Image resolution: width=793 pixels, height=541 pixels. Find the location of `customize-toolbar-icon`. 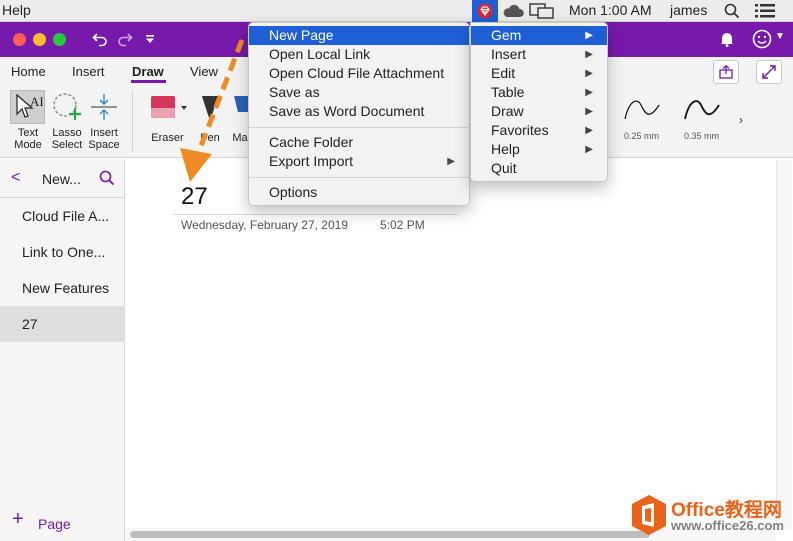

customize-toolbar-icon is located at coordinates (150, 39).